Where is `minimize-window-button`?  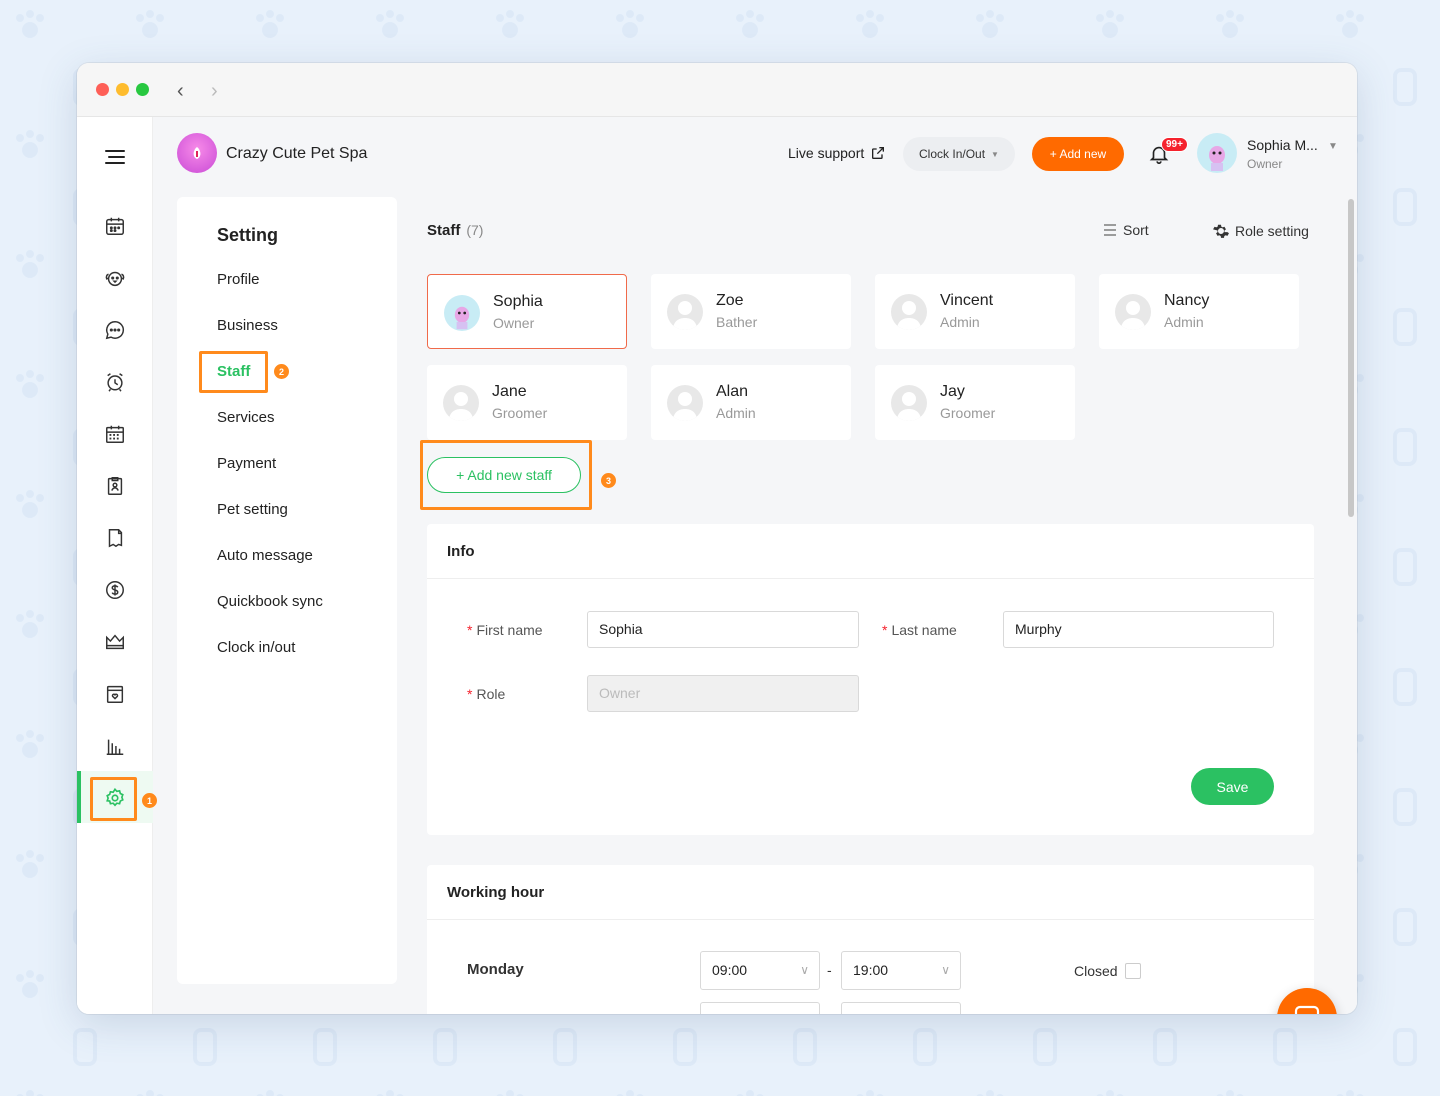 minimize-window-button is located at coordinates (122, 89).